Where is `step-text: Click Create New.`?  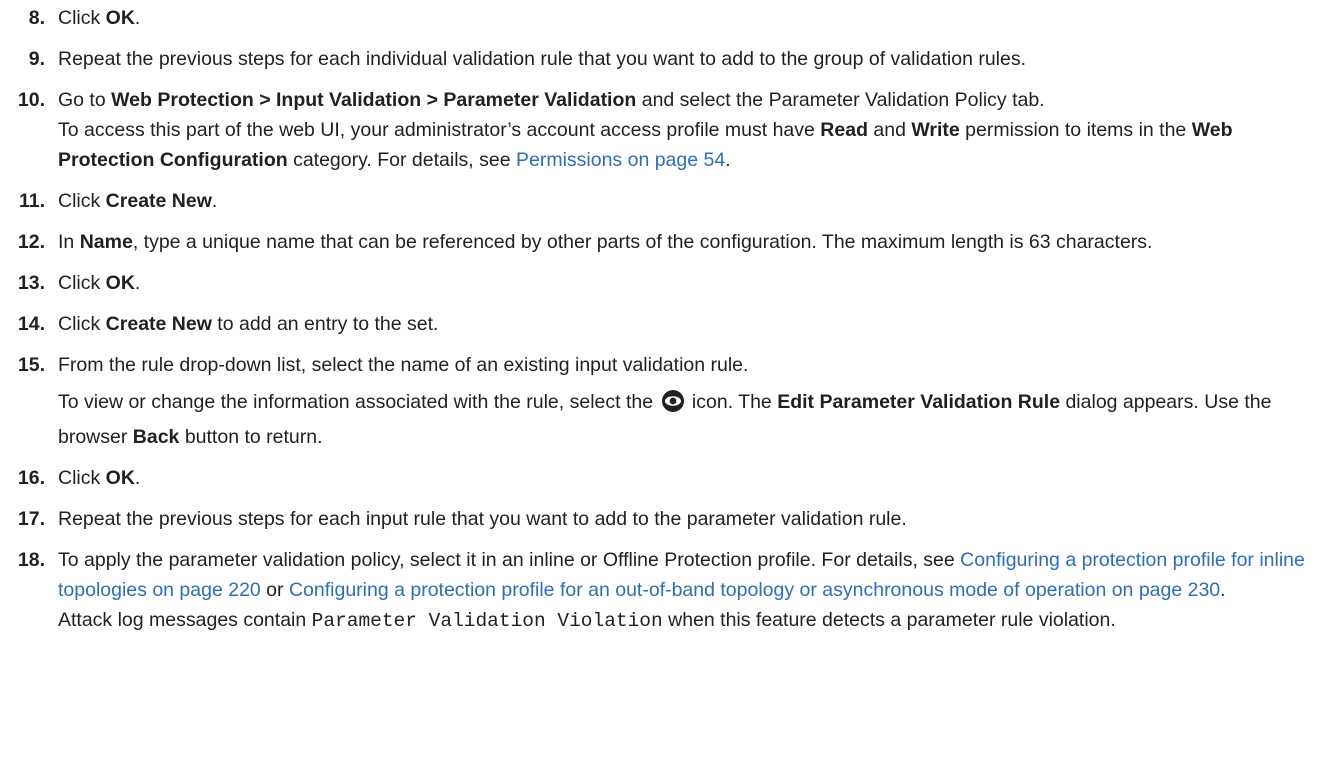 step-text: Click Create New. is located at coordinates (138, 201).